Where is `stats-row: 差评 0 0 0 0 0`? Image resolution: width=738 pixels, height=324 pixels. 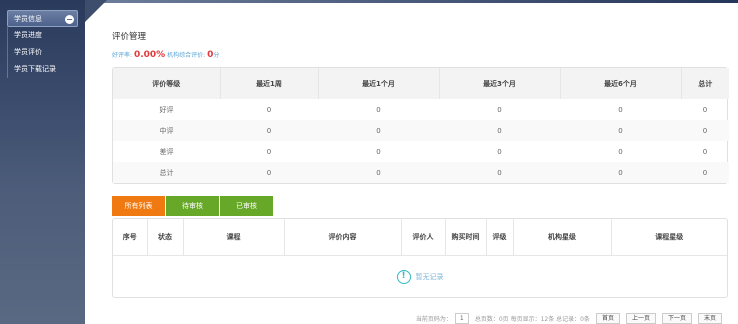 stats-row: 差评 0 0 0 0 0 is located at coordinates (421, 151).